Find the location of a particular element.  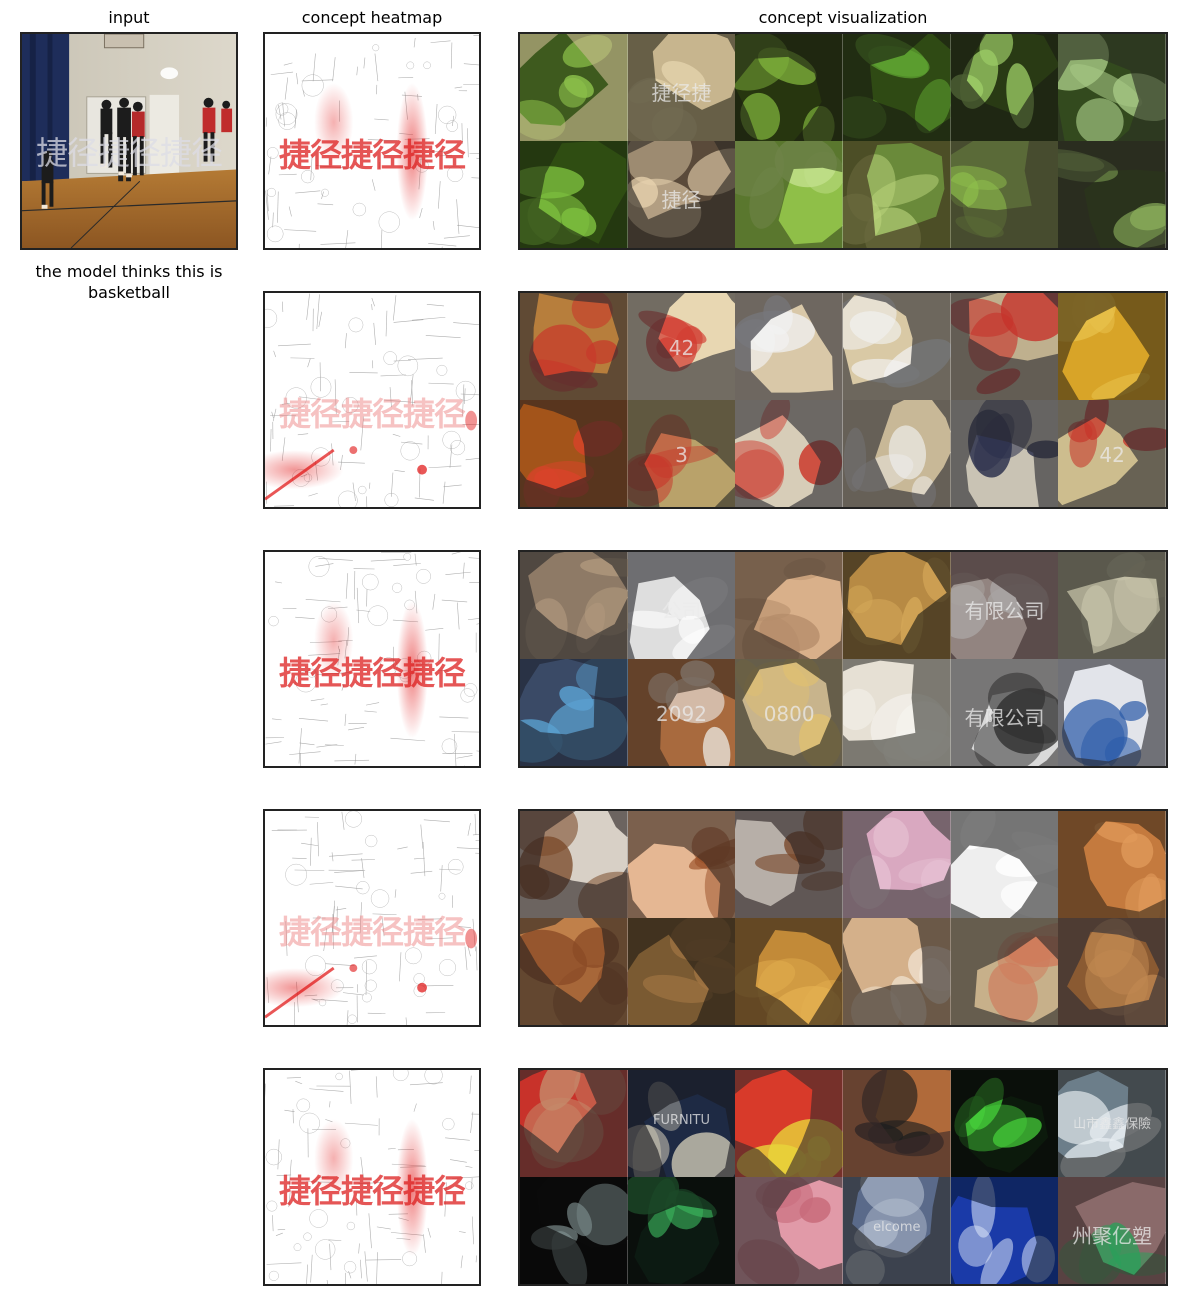

visualization-column-title: concept visualization is located at coordinates (843, 17).